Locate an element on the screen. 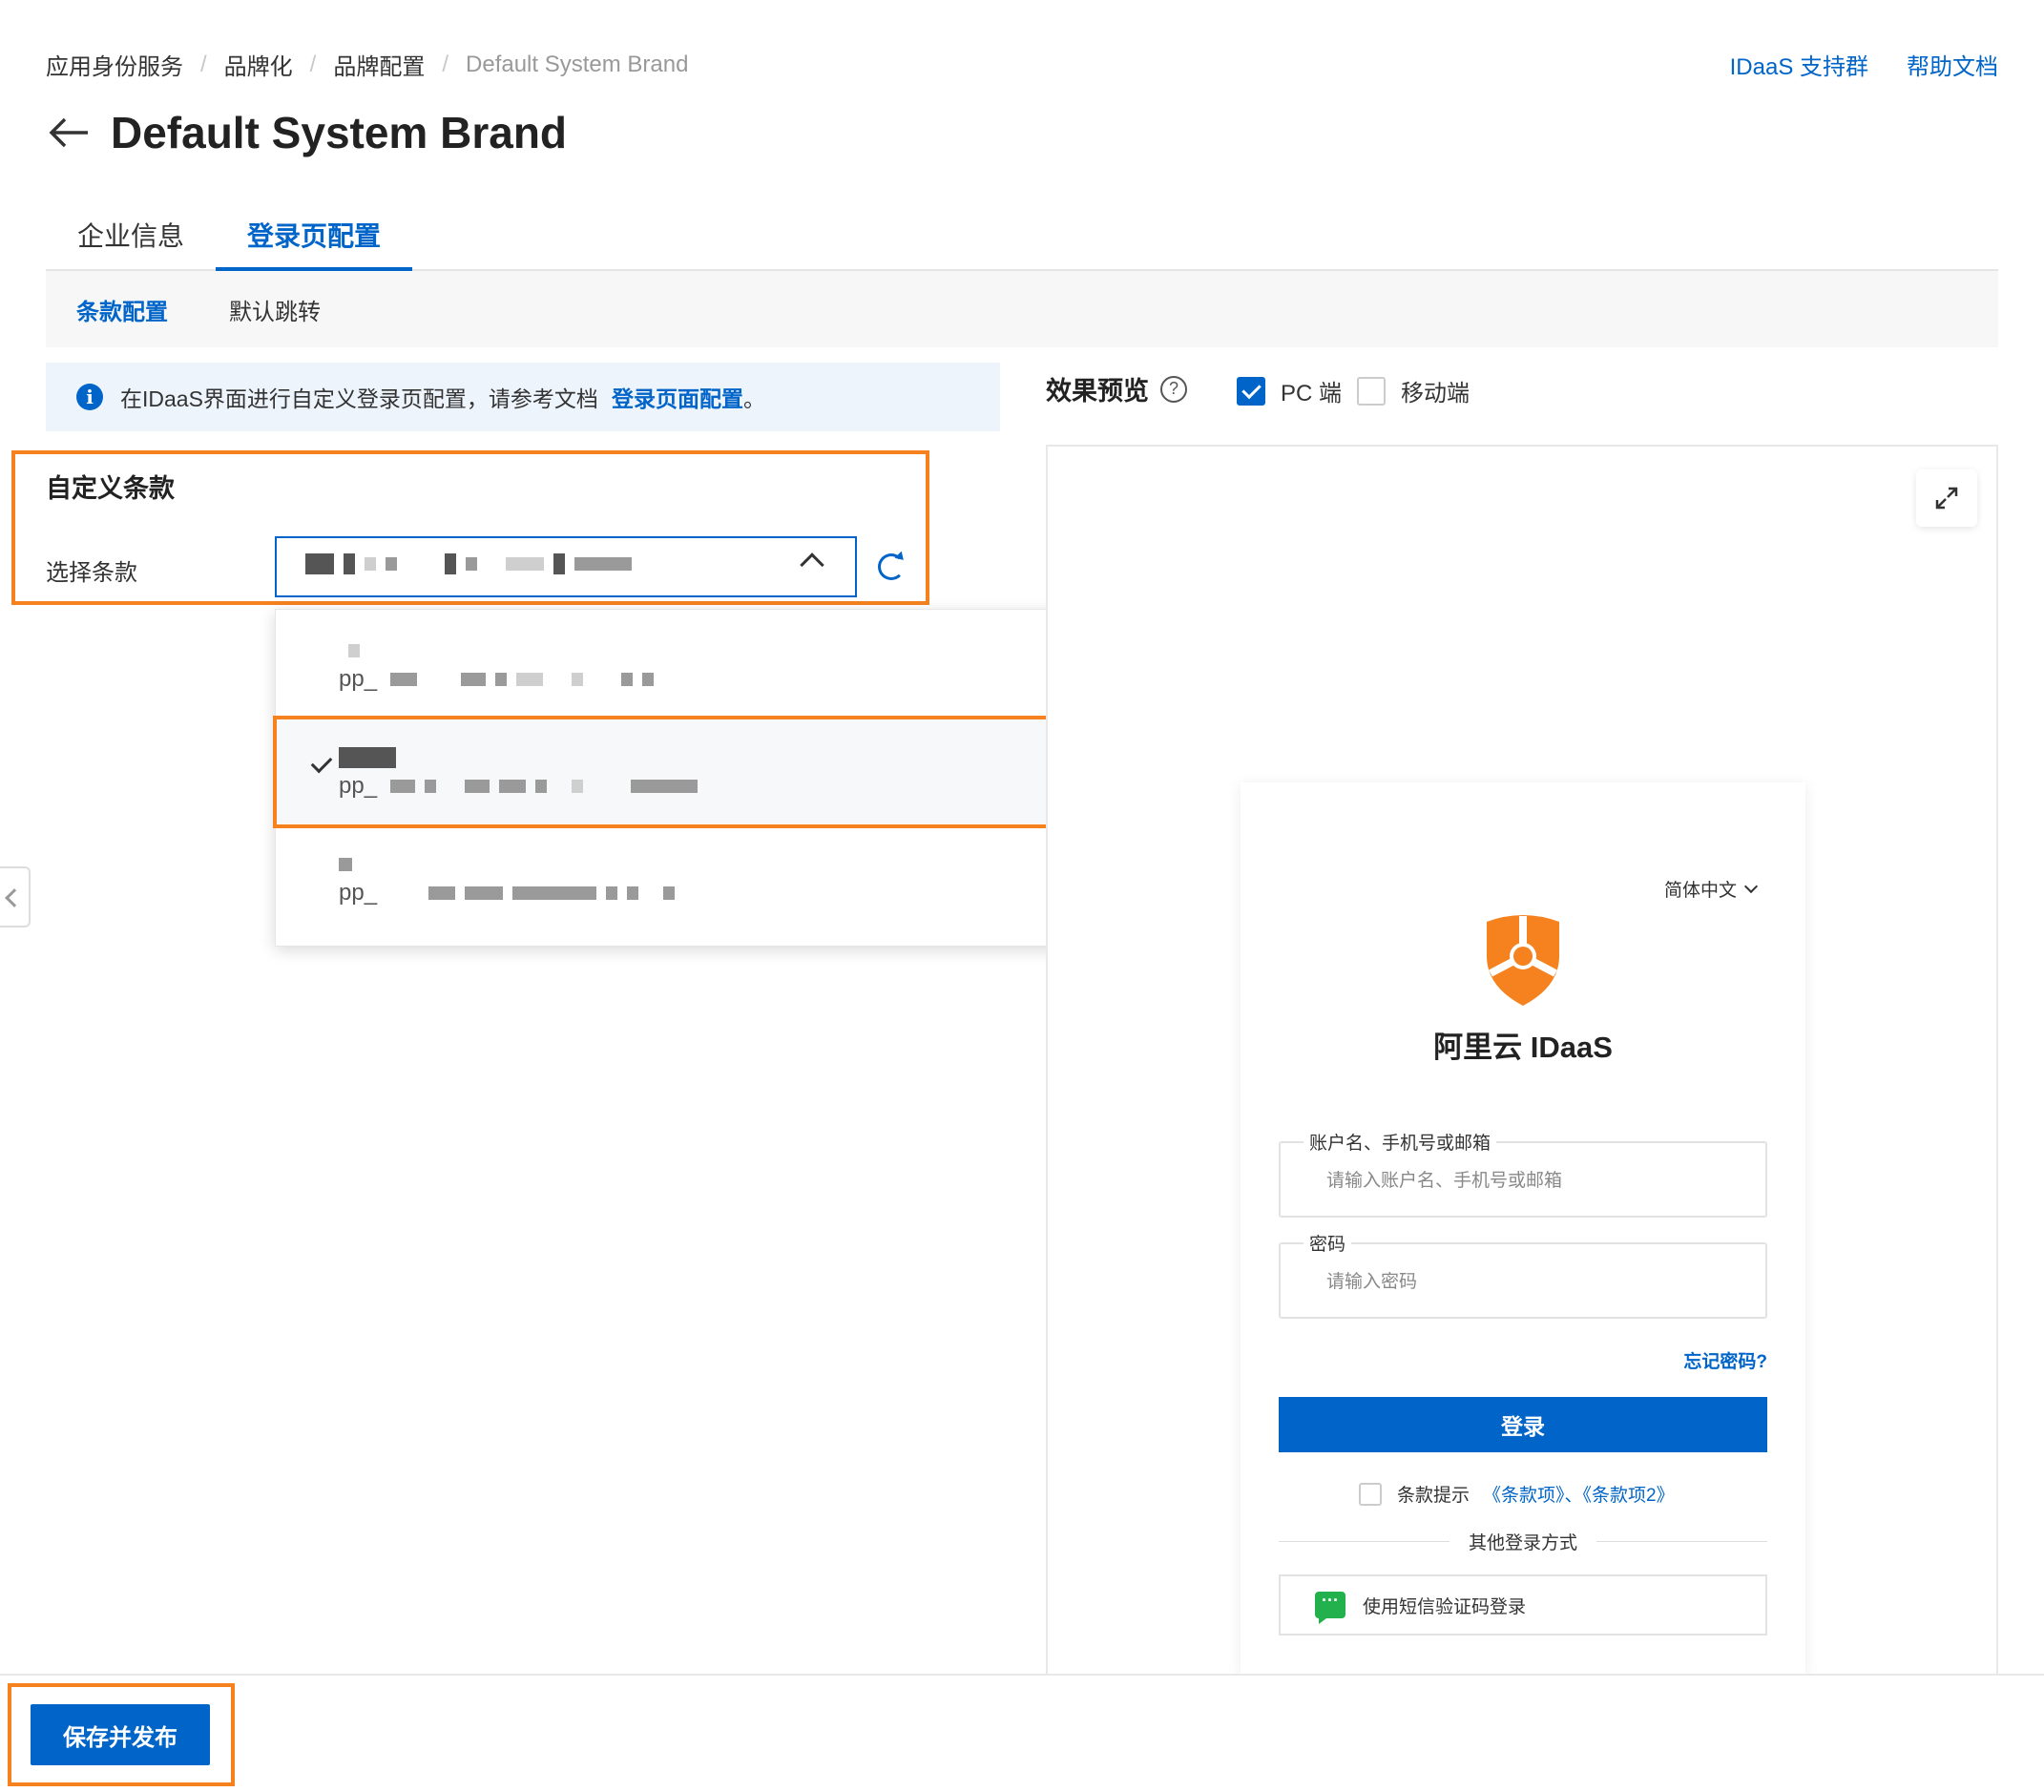 The height and width of the screenshot is (1792, 2044). preview-title: 效果预览 is located at coordinates (1098, 391).